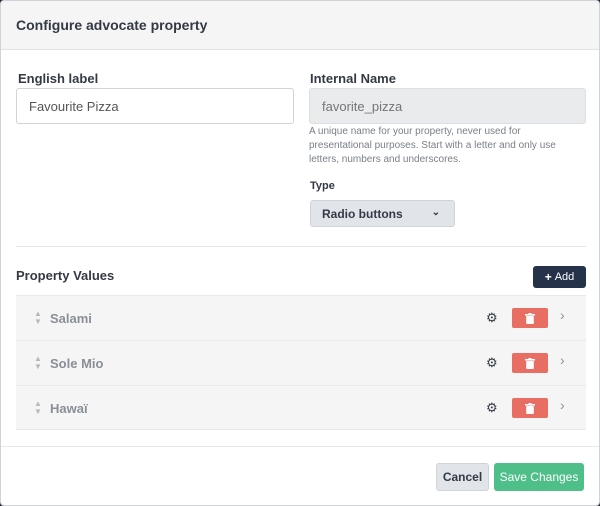  Describe the element at coordinates (58, 78) in the screenshot. I see `english-label-label: English label` at that location.